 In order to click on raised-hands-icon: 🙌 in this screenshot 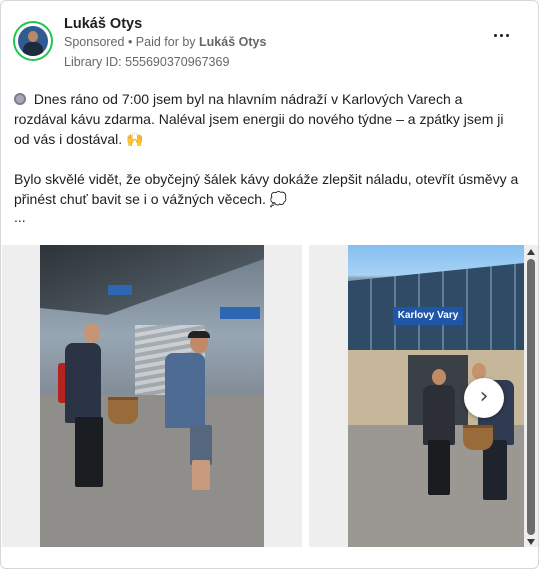, I will do `click(135, 139)`.